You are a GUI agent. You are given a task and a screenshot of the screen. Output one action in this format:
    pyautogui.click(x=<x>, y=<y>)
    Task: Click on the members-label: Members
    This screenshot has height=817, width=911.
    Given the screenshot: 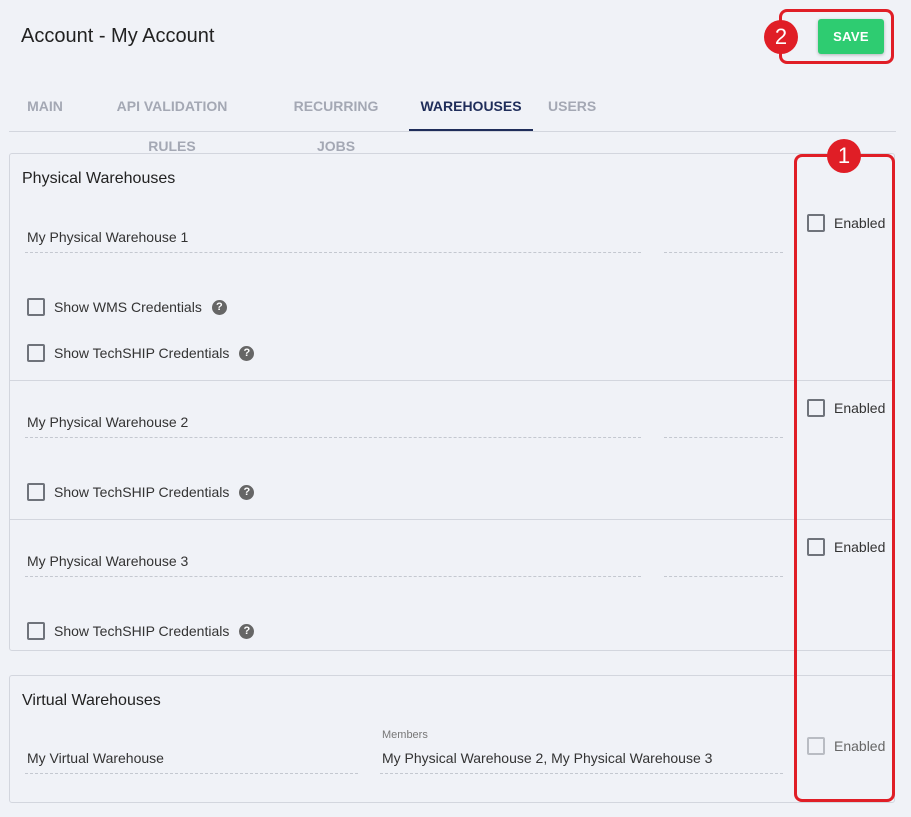 What is the action you would take?
    pyautogui.click(x=405, y=735)
    